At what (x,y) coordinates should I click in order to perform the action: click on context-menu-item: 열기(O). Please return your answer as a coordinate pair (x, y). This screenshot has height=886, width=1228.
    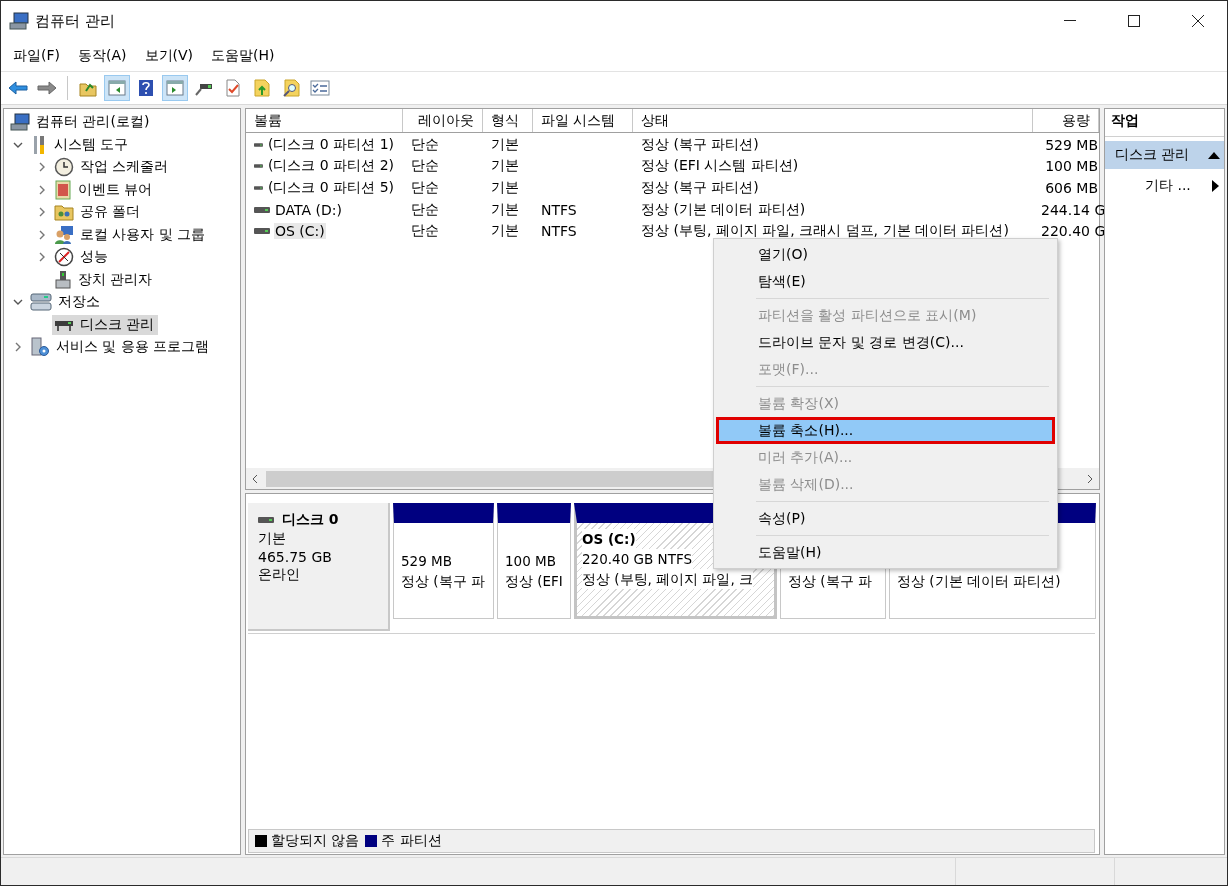
    Looking at the image, I should click on (885, 254).